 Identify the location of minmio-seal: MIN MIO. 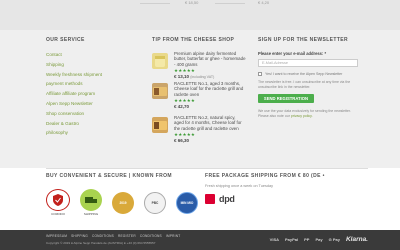
(187, 202).